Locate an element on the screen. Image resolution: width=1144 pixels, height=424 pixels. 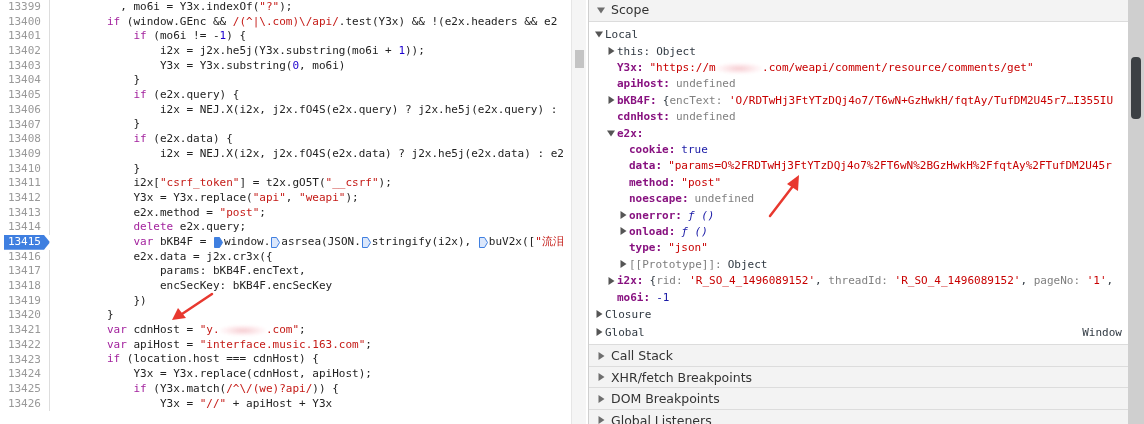
property-name: type: is located at coordinates (646, 248).